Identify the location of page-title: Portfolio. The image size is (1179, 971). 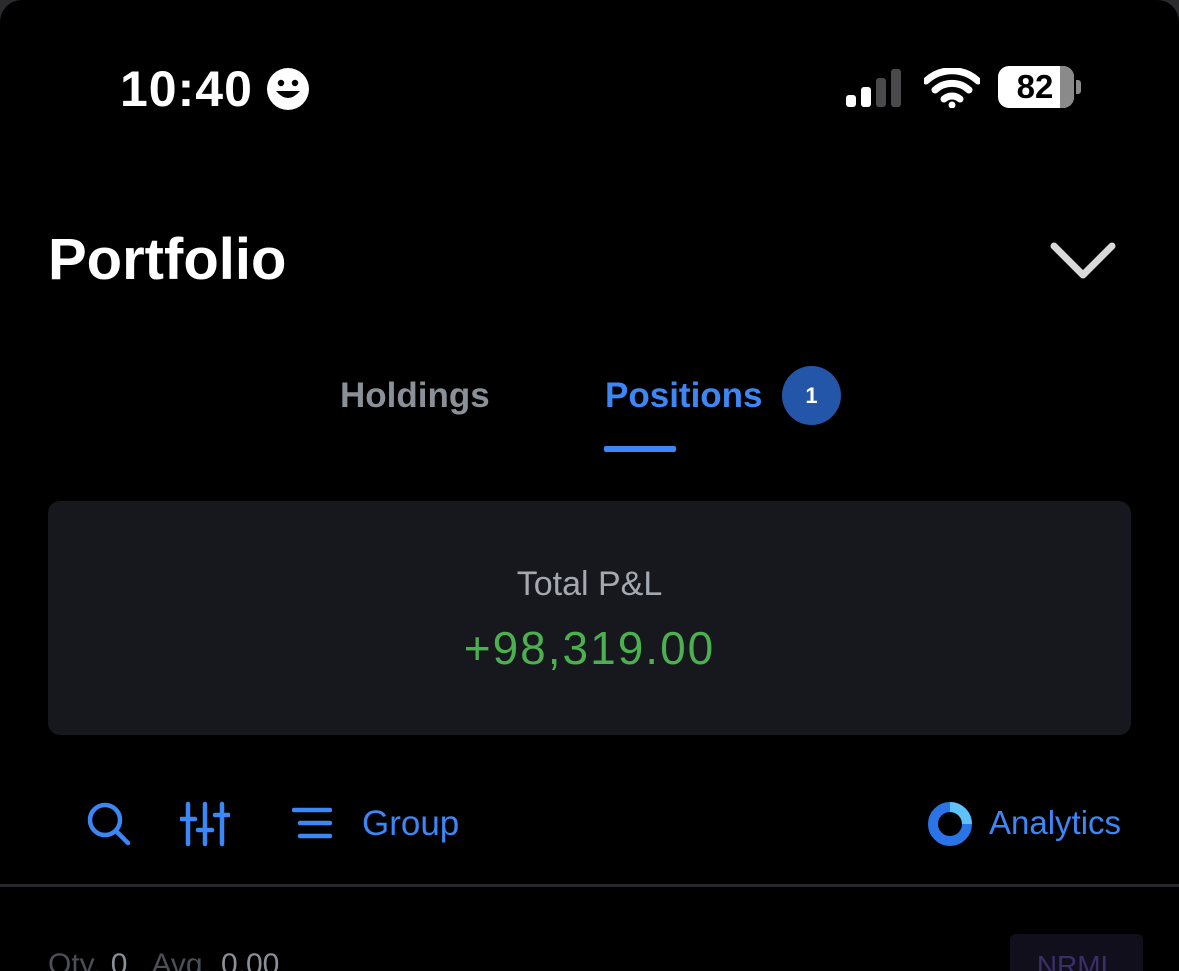
(167, 259).